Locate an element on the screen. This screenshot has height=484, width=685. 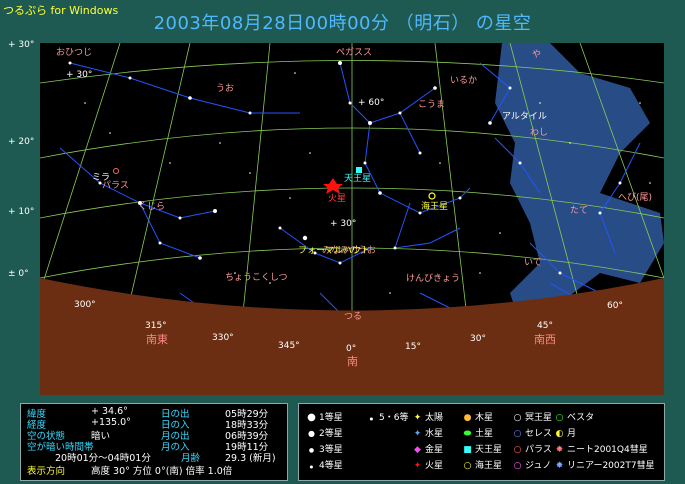
legend-moon: ◐ 月 is located at coordinates (566, 434).